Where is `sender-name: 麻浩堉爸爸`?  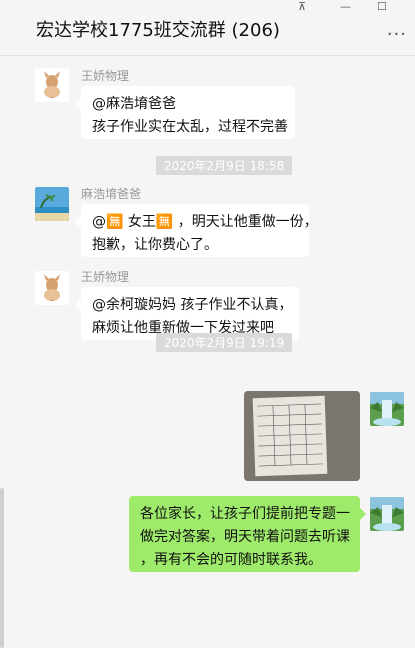
sender-name: 麻浩堉爸爸 is located at coordinates (111, 194).